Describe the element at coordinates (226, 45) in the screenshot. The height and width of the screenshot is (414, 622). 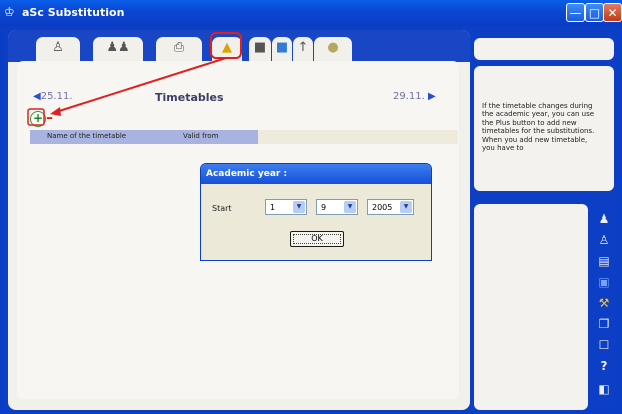
I see `highlight-box` at that location.